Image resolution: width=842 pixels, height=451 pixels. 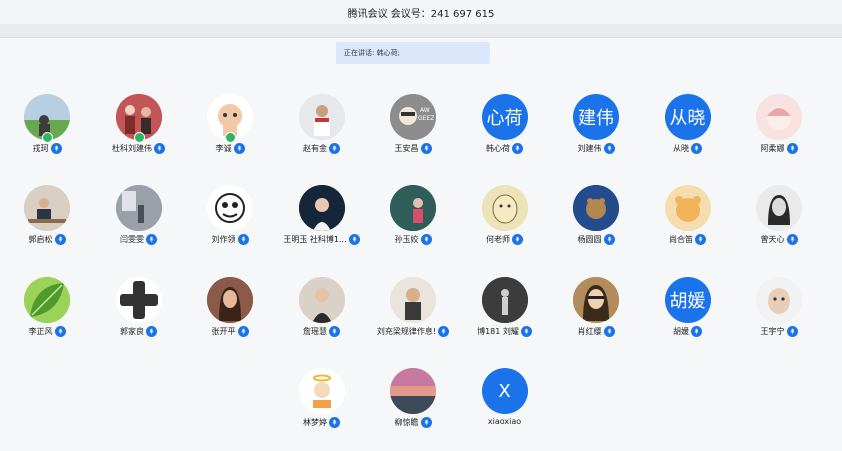 I want to click on participant-tile: 王宇宁, so click(x=779, y=313).